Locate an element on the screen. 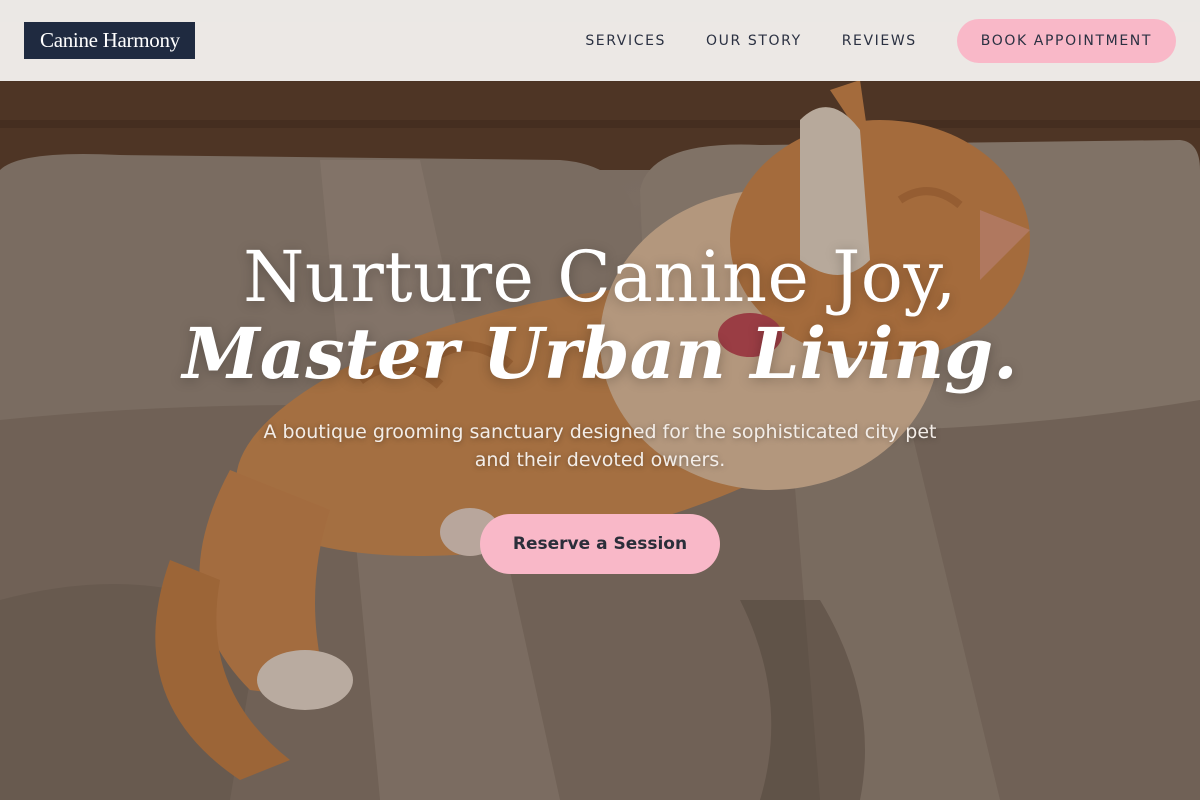  hero-headline-line-2: Master Urban Living. is located at coordinates (600, 353).